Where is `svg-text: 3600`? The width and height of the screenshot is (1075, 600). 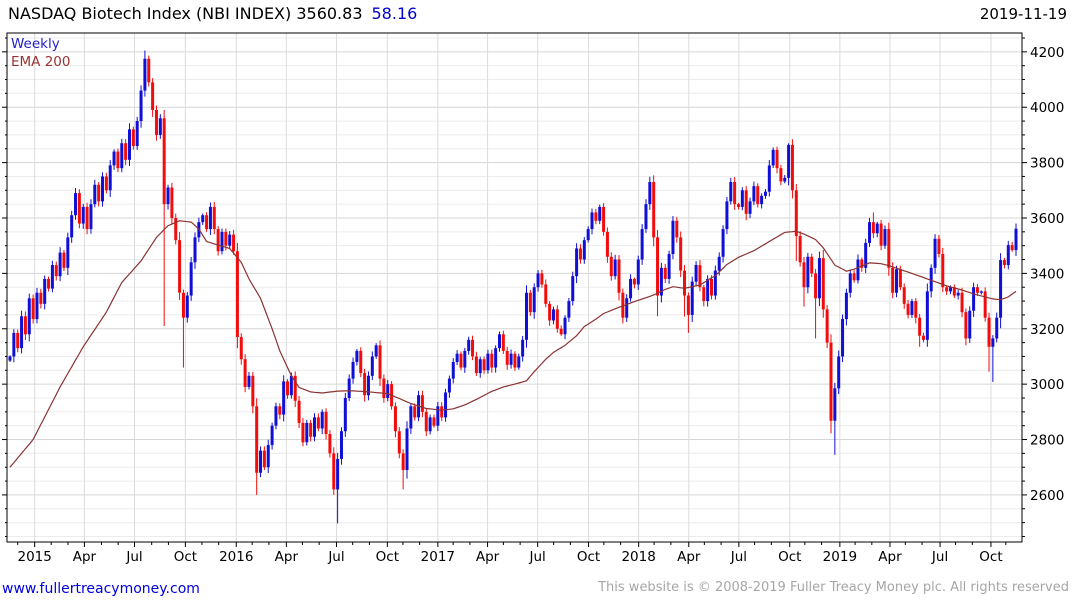
svg-text: 3600 is located at coordinates (1047, 219).